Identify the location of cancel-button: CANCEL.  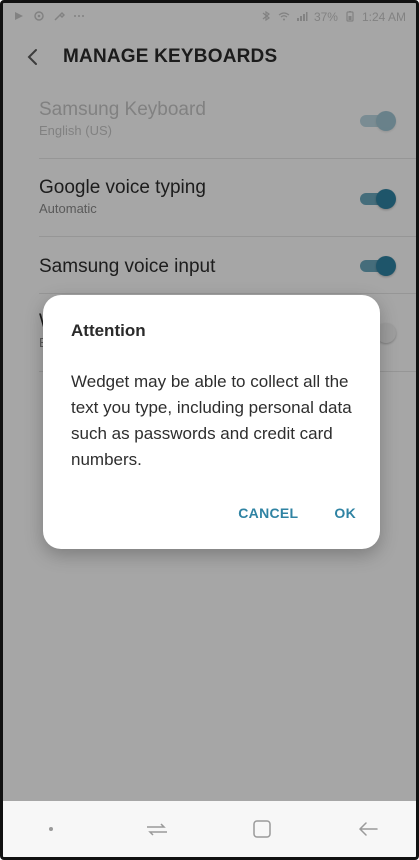
(268, 513).